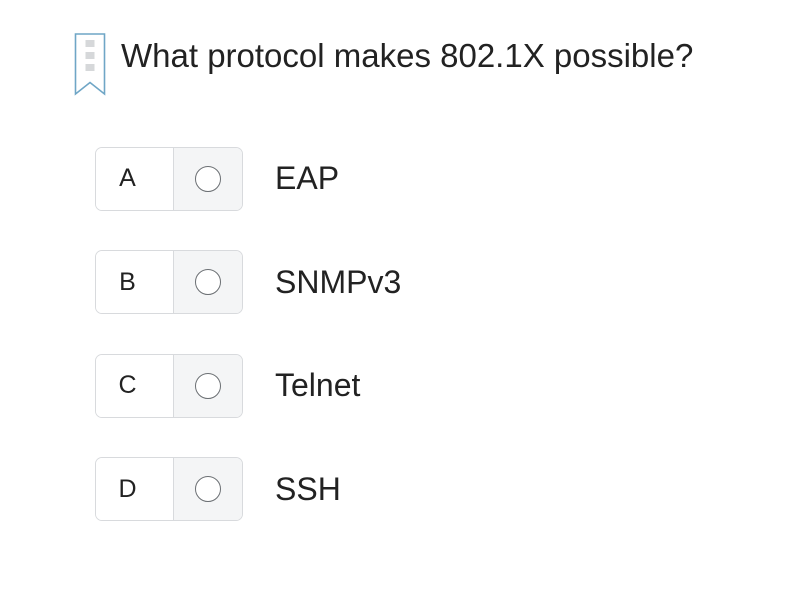  I want to click on option-text: Telnet, so click(317, 385).